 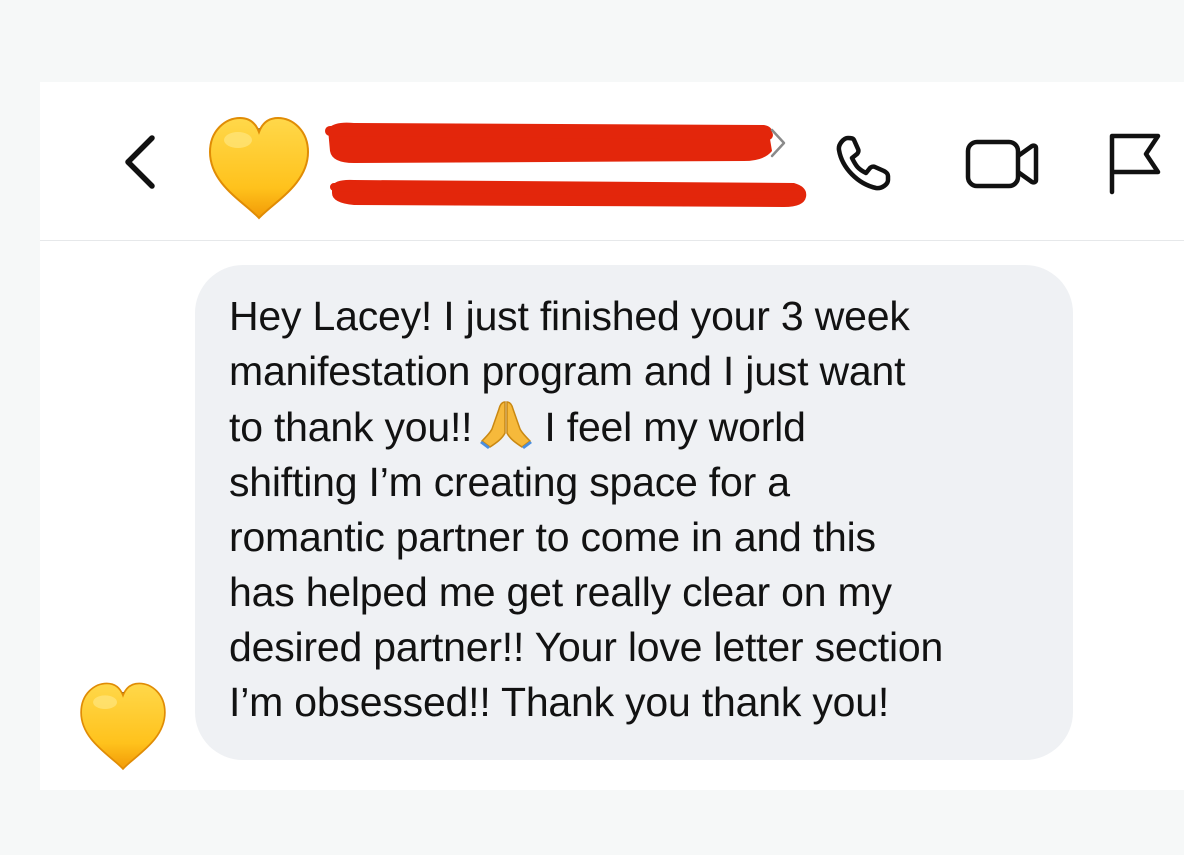 I want to click on back-button, so click(x=140, y=164).